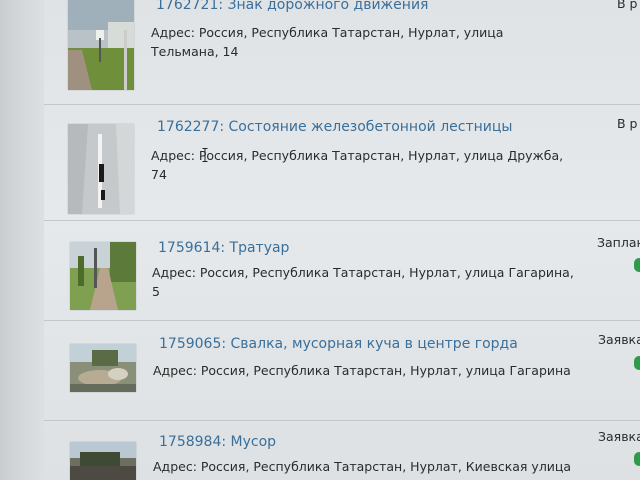 The height and width of the screenshot is (480, 640). What do you see at coordinates (205, 155) in the screenshot?
I see `text-cursor-icon` at bounding box center [205, 155].